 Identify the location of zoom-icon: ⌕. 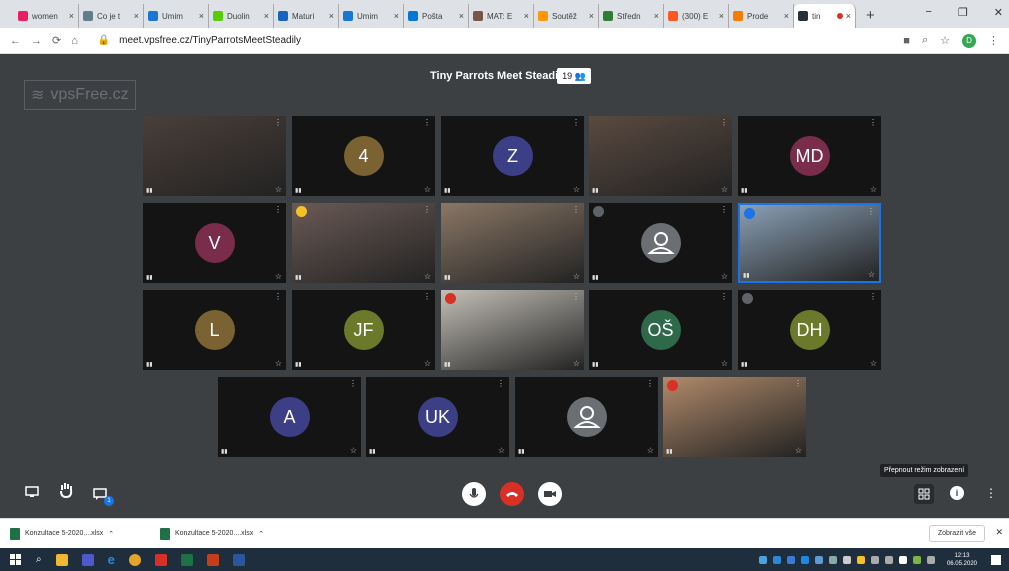
(925, 40).